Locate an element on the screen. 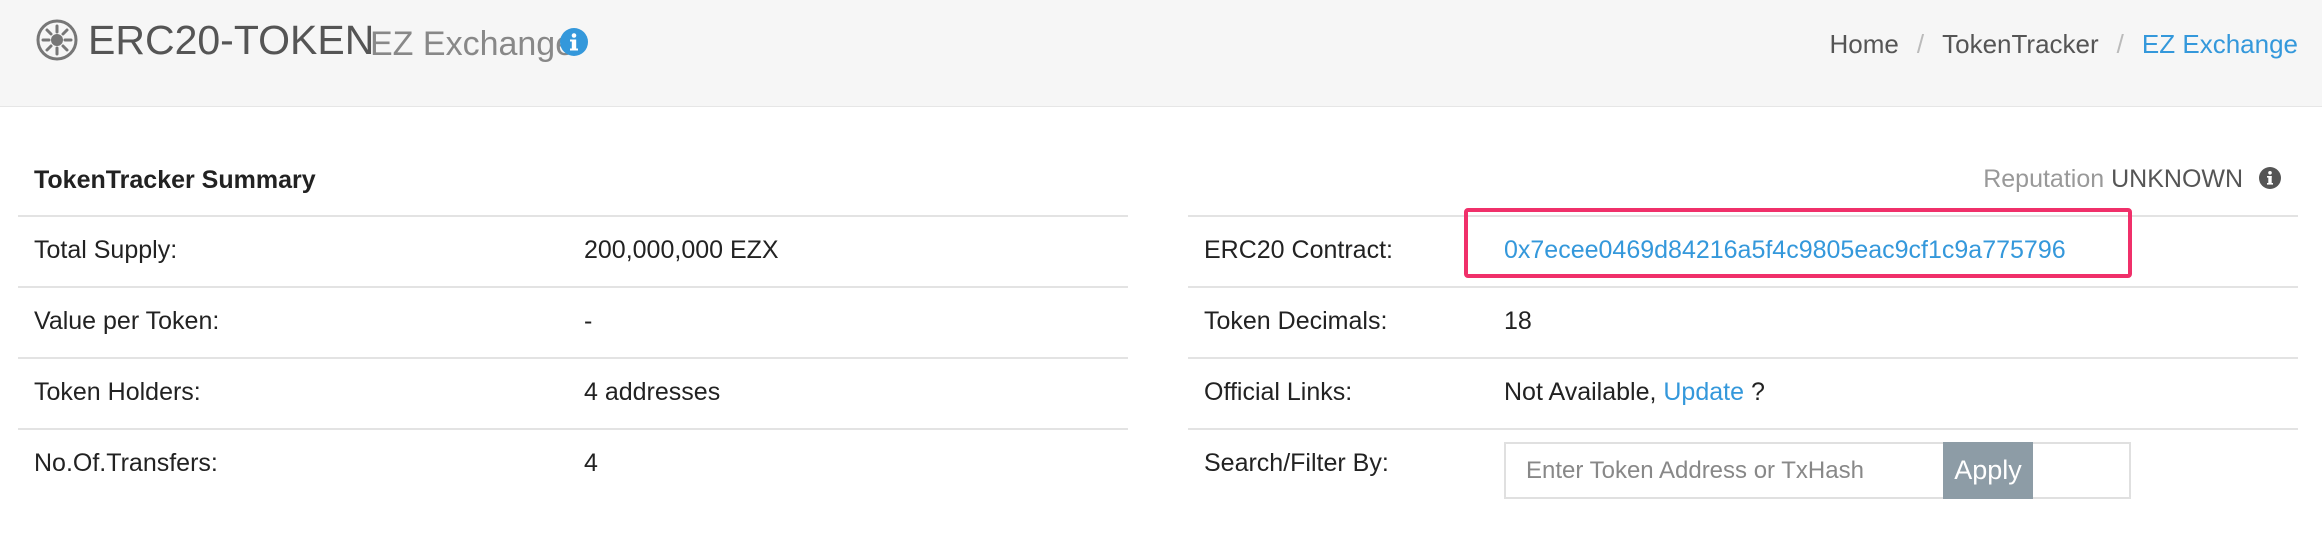  not-available-text: Not Available, is located at coordinates (1580, 392).